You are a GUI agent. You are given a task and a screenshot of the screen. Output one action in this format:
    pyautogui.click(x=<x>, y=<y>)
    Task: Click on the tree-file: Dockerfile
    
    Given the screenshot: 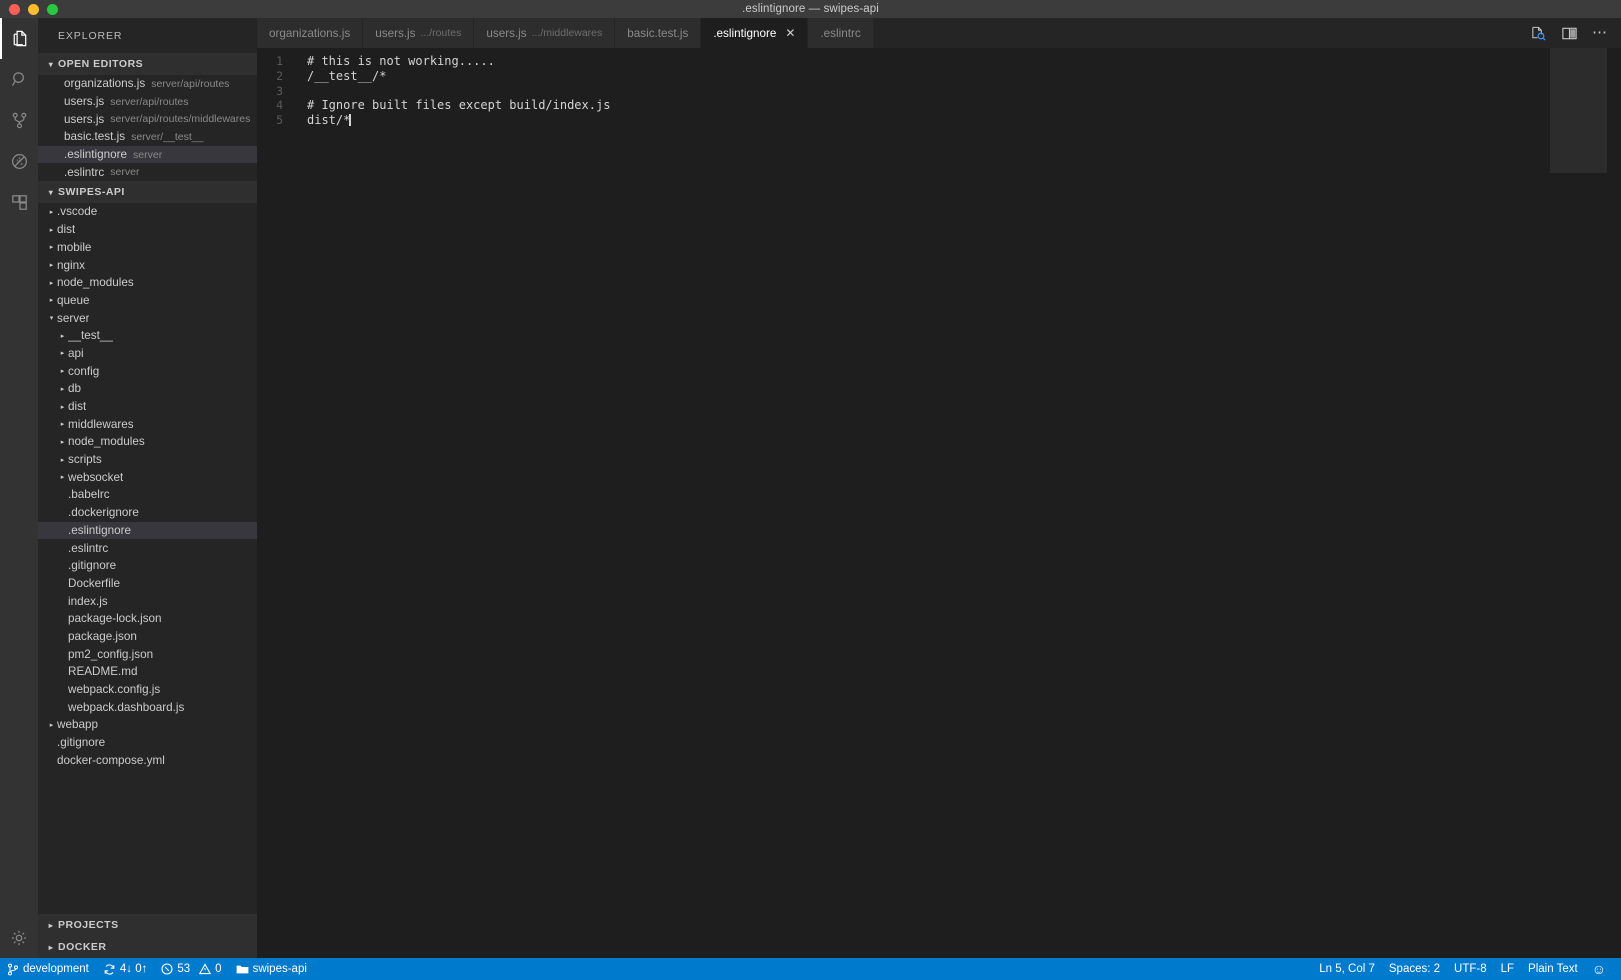 What is the action you would take?
    pyautogui.click(x=147, y=584)
    